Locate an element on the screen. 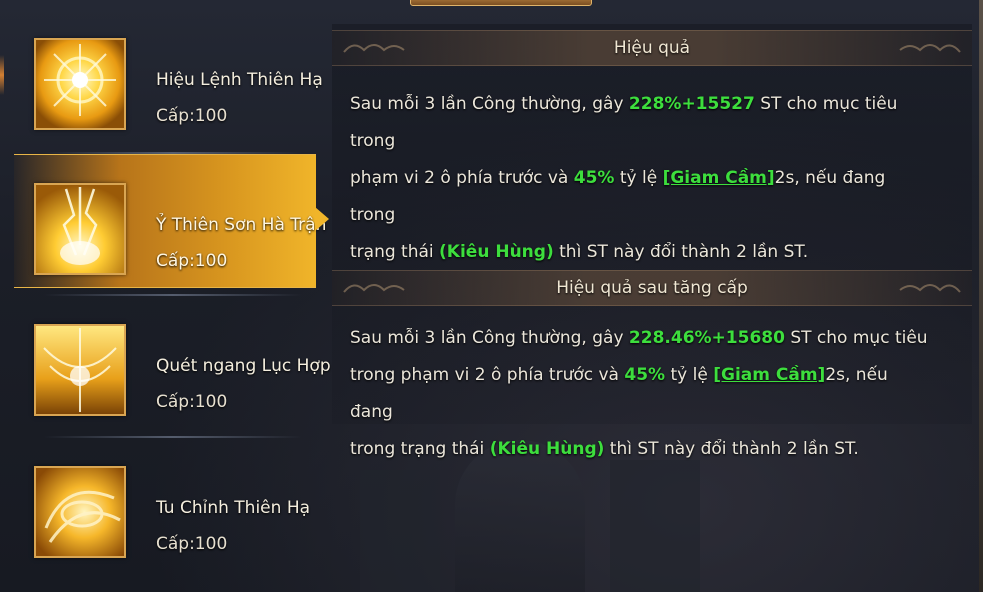  skill-item-3: Quét ngang Lục Hợp Cấp:100 is located at coordinates (172, 362).